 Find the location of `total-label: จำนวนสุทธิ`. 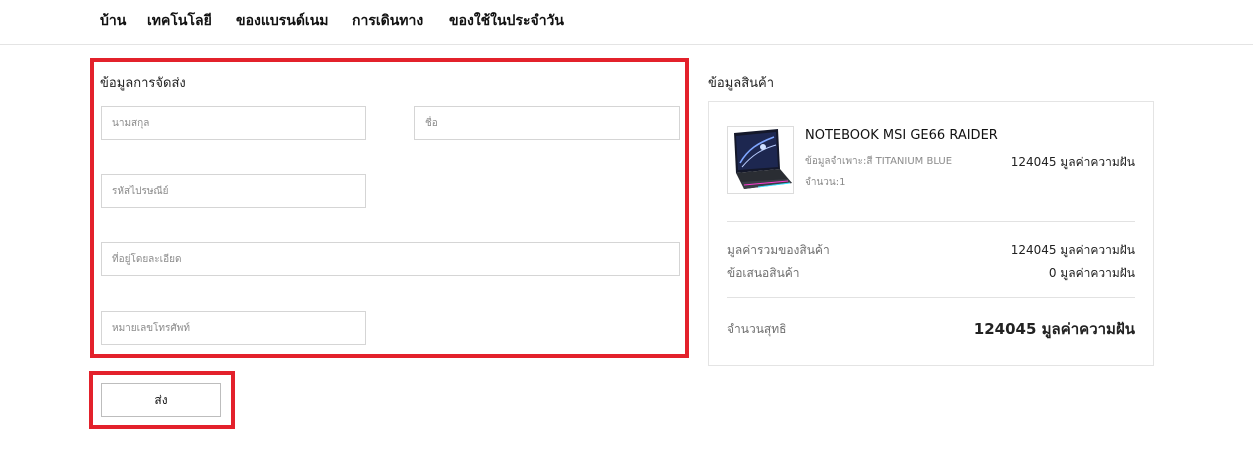

total-label: จำนวนสุทธิ is located at coordinates (757, 329).